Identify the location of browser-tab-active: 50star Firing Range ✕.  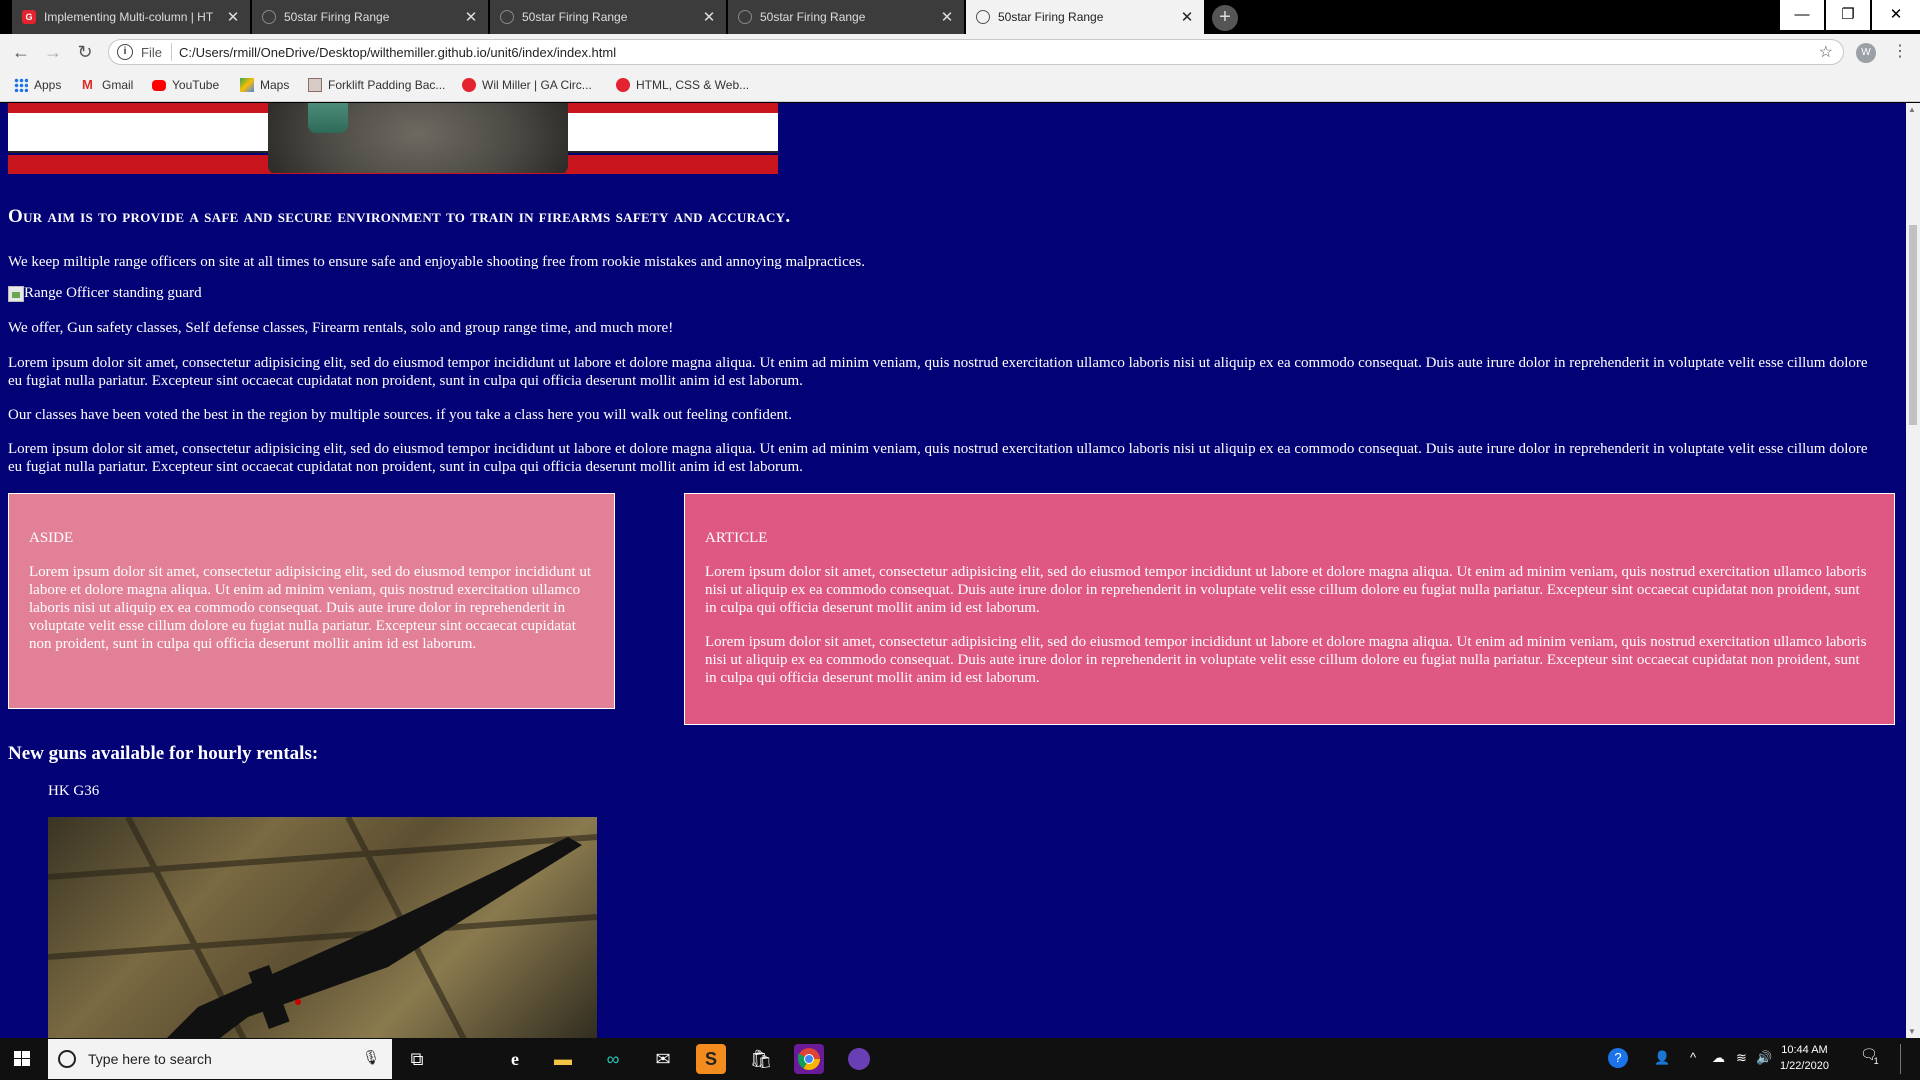
(1085, 17).